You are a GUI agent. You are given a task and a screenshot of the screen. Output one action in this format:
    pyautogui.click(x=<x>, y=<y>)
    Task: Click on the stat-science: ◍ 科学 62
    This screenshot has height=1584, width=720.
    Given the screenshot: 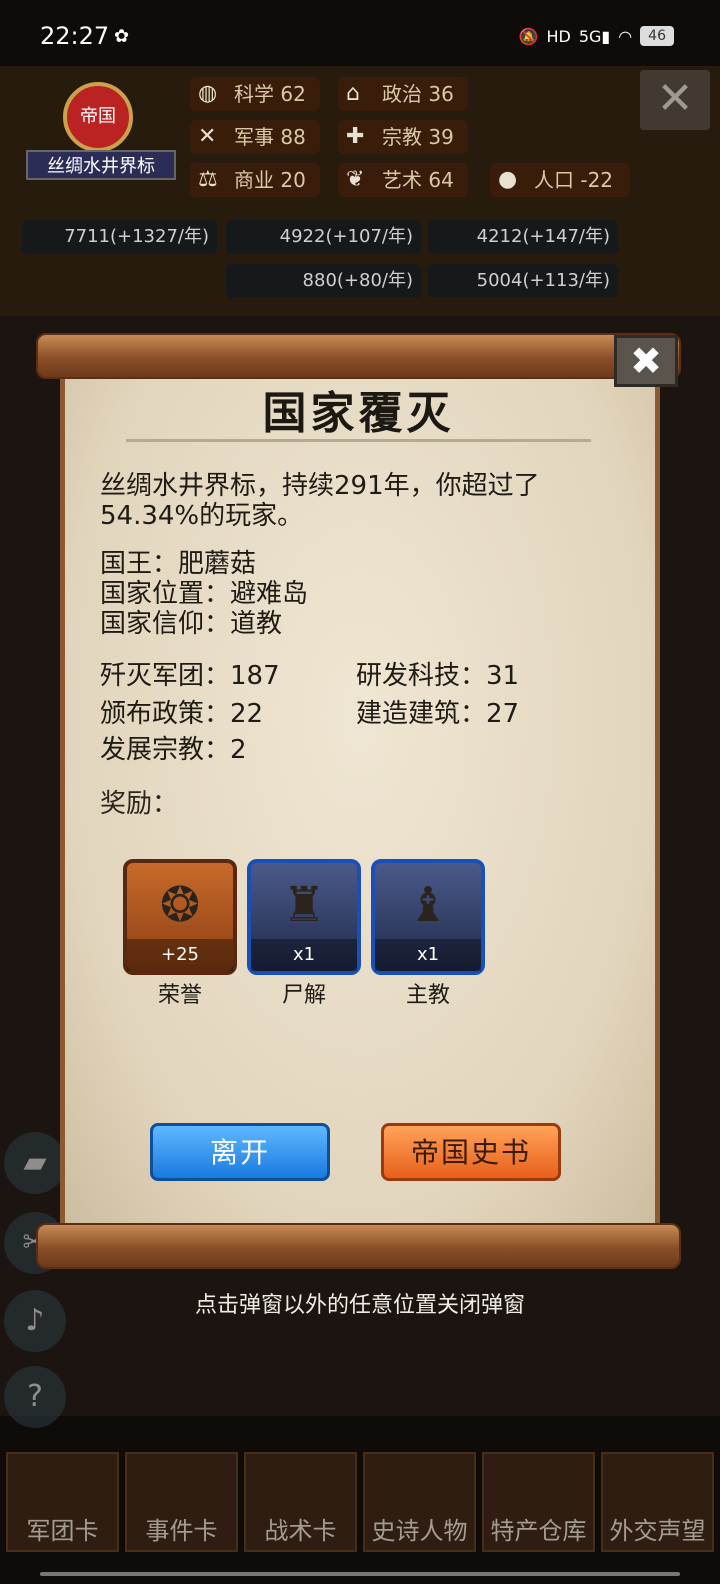 What is the action you would take?
    pyautogui.click(x=255, y=94)
    